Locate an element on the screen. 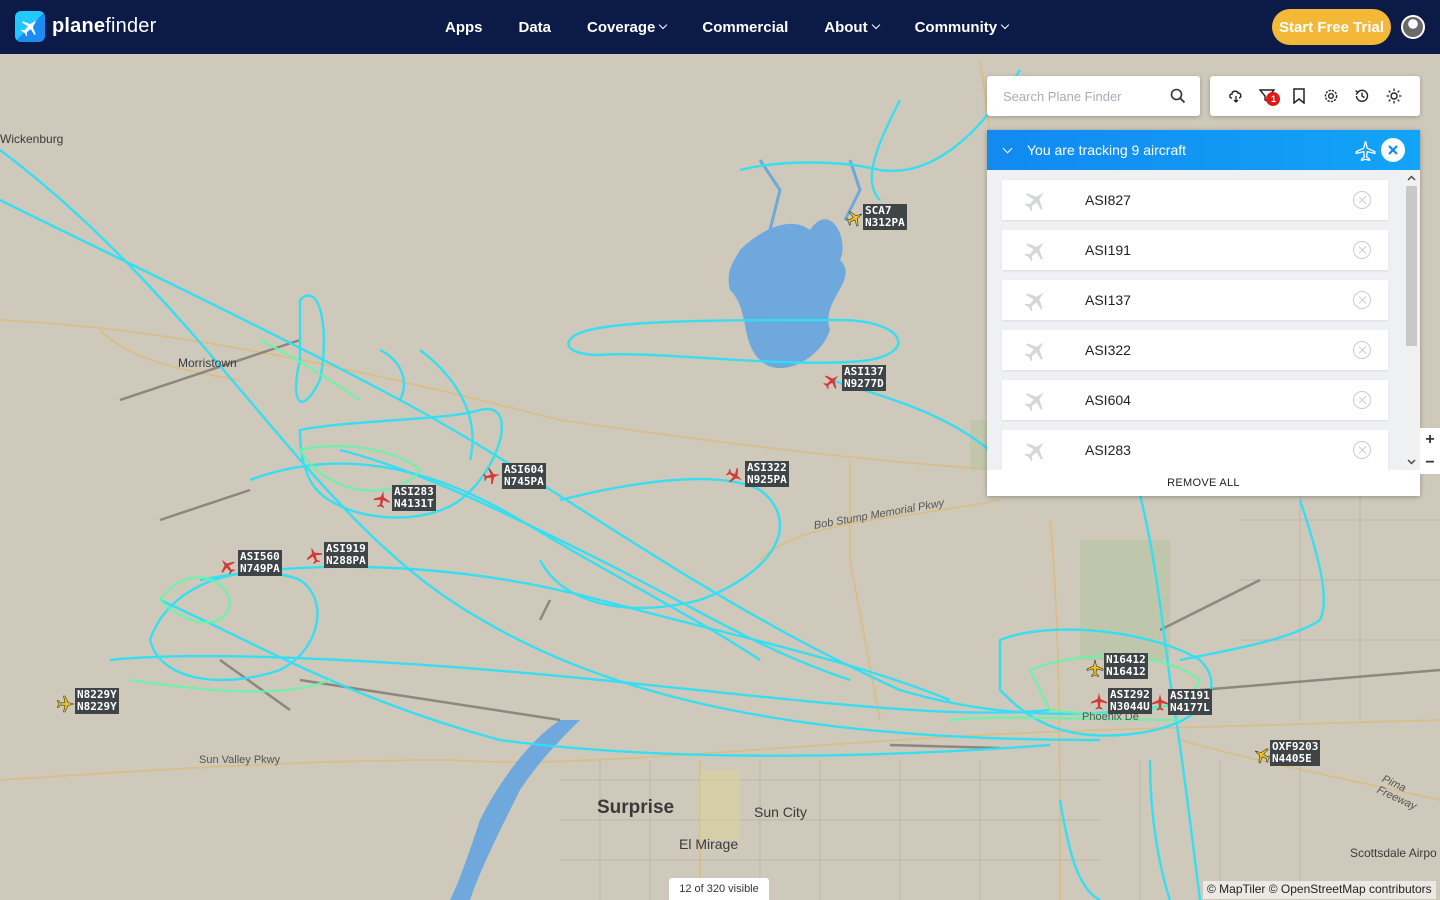  aircraft-label-oxf9203: OXF9203 N4405E is located at coordinates (1295, 753).